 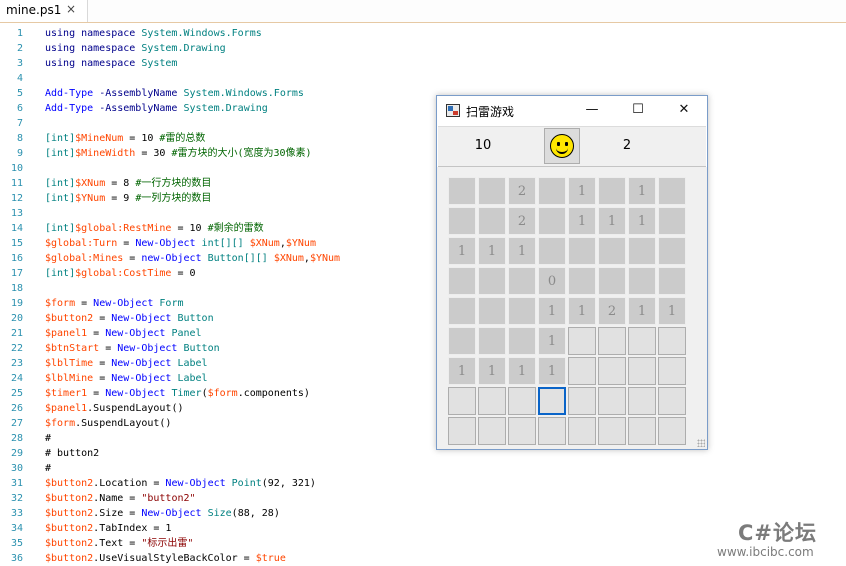 I want to click on code-line: 13, so click(x=423, y=213).